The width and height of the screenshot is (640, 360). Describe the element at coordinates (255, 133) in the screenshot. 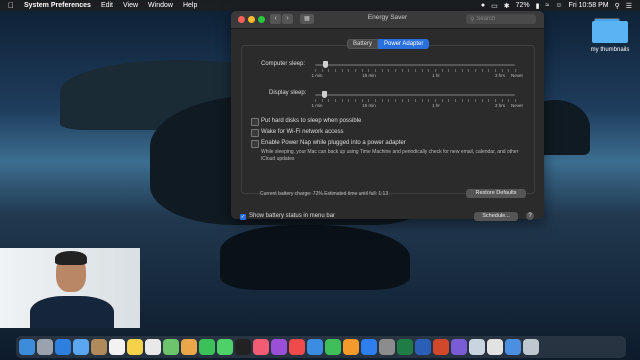

I see `wake-wifi-checkbox` at that location.